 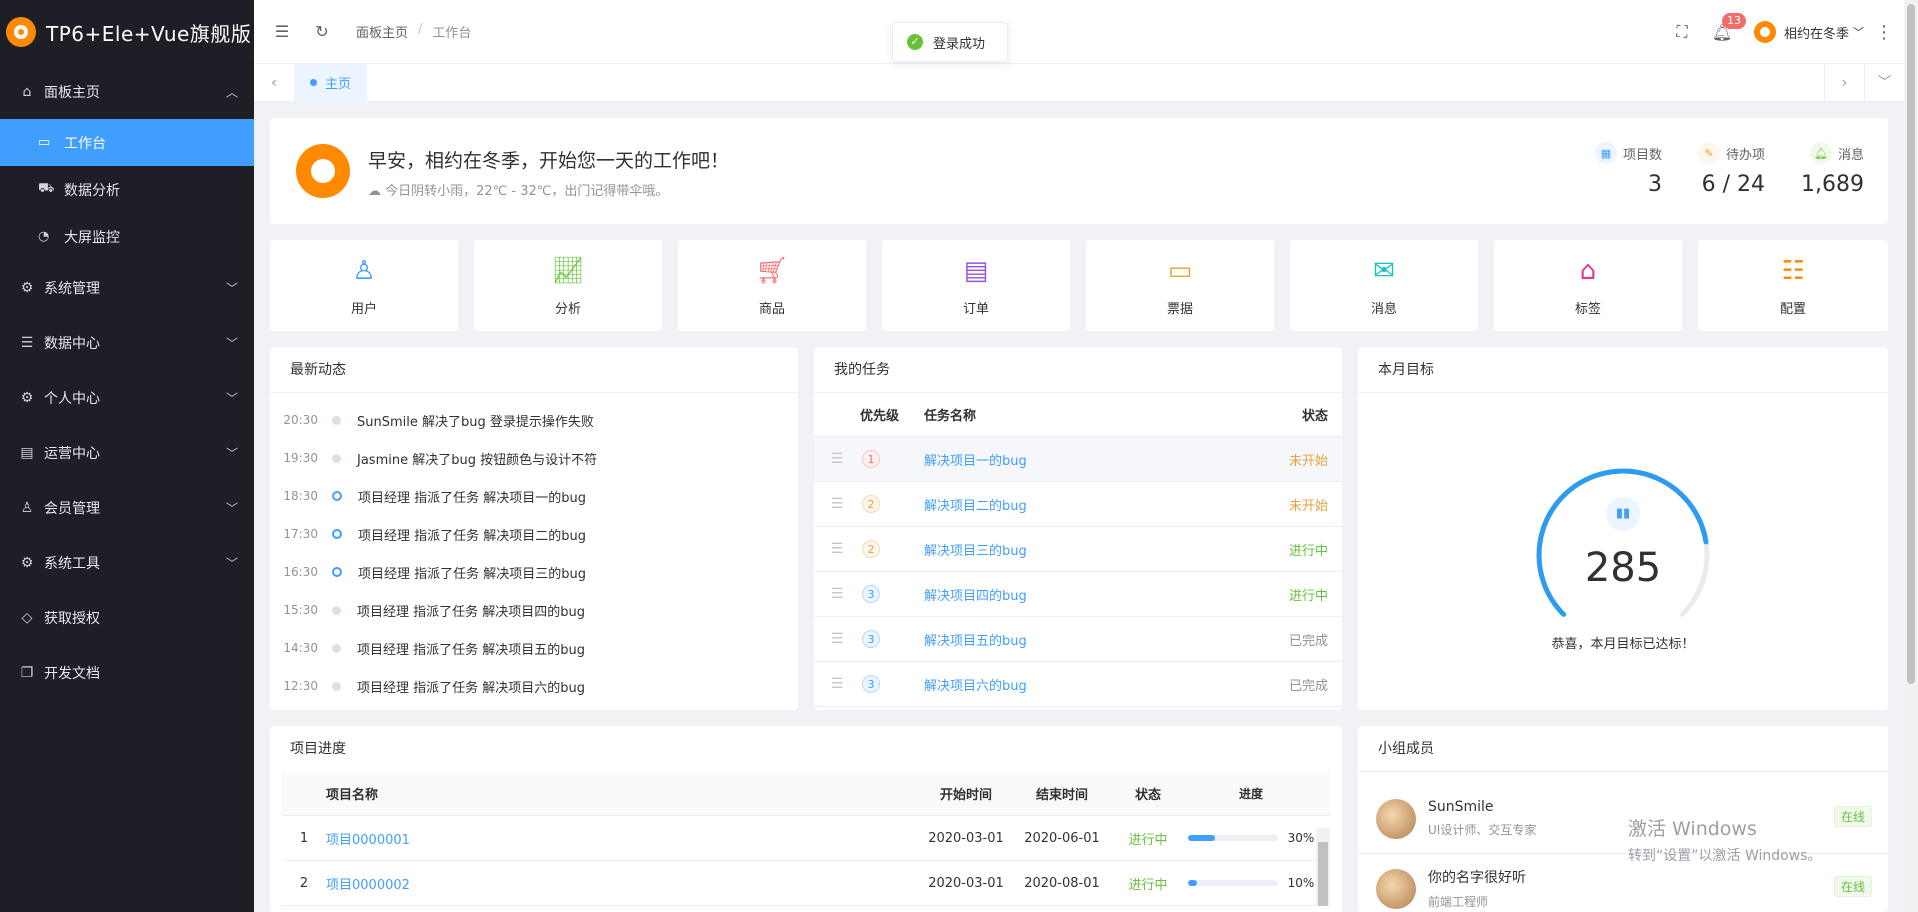 What do you see at coordinates (72, 288) in the screenshot?
I see `sidebar-item-label: 系统管理` at bounding box center [72, 288].